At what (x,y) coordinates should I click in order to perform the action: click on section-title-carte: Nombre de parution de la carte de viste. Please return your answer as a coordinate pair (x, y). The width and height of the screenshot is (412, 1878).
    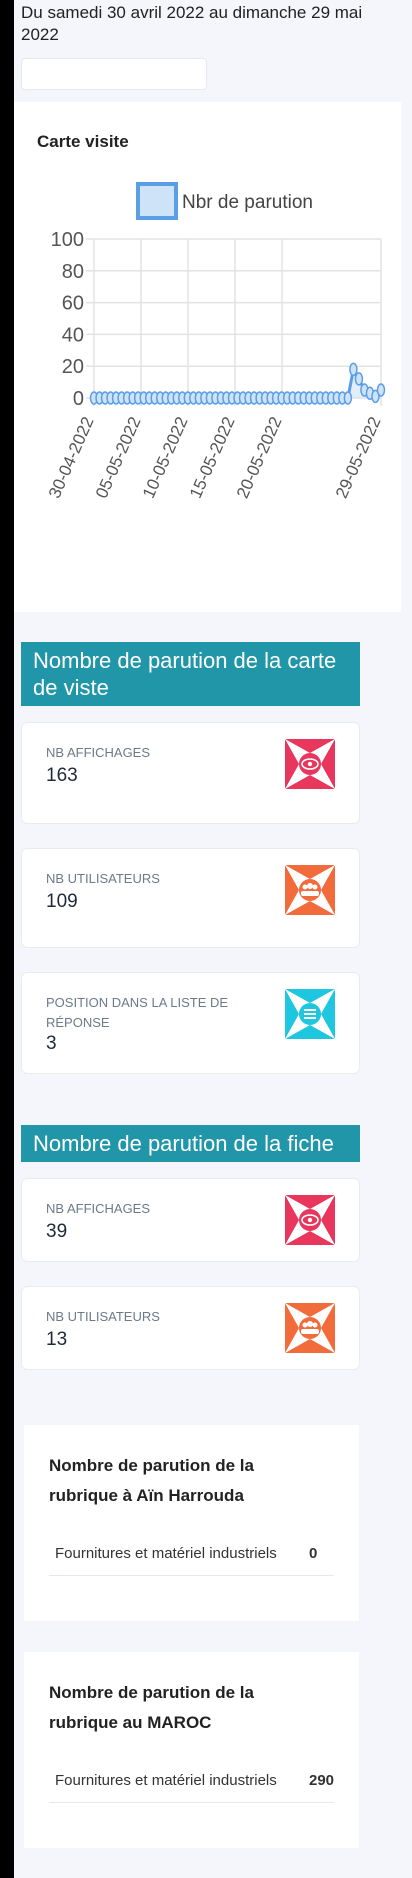
    Looking at the image, I should click on (190, 674).